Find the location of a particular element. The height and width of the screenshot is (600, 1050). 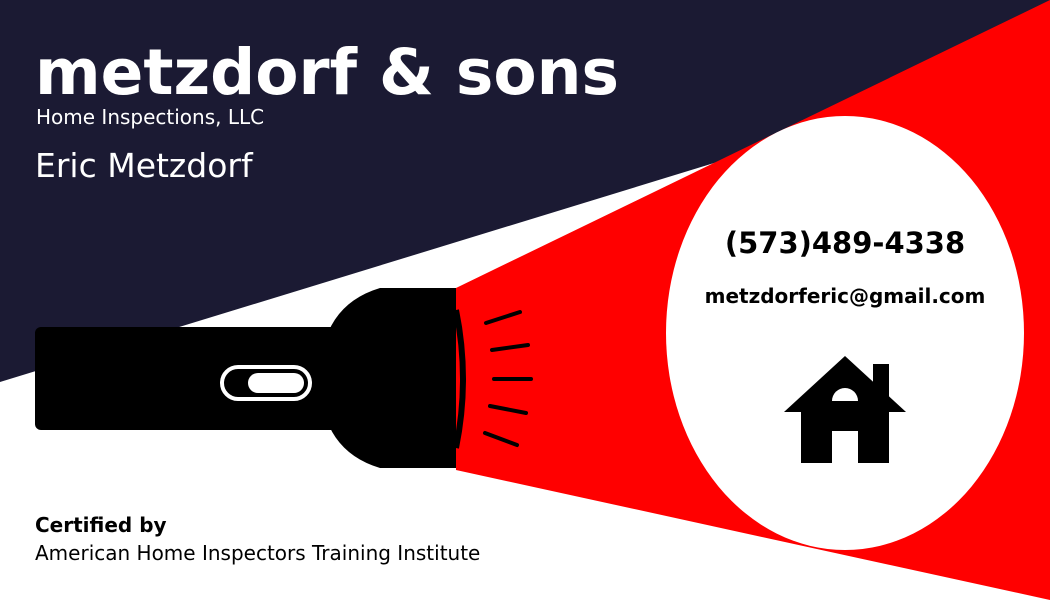

company-subtitle: Home Inspections, LLC is located at coordinates (150, 117).